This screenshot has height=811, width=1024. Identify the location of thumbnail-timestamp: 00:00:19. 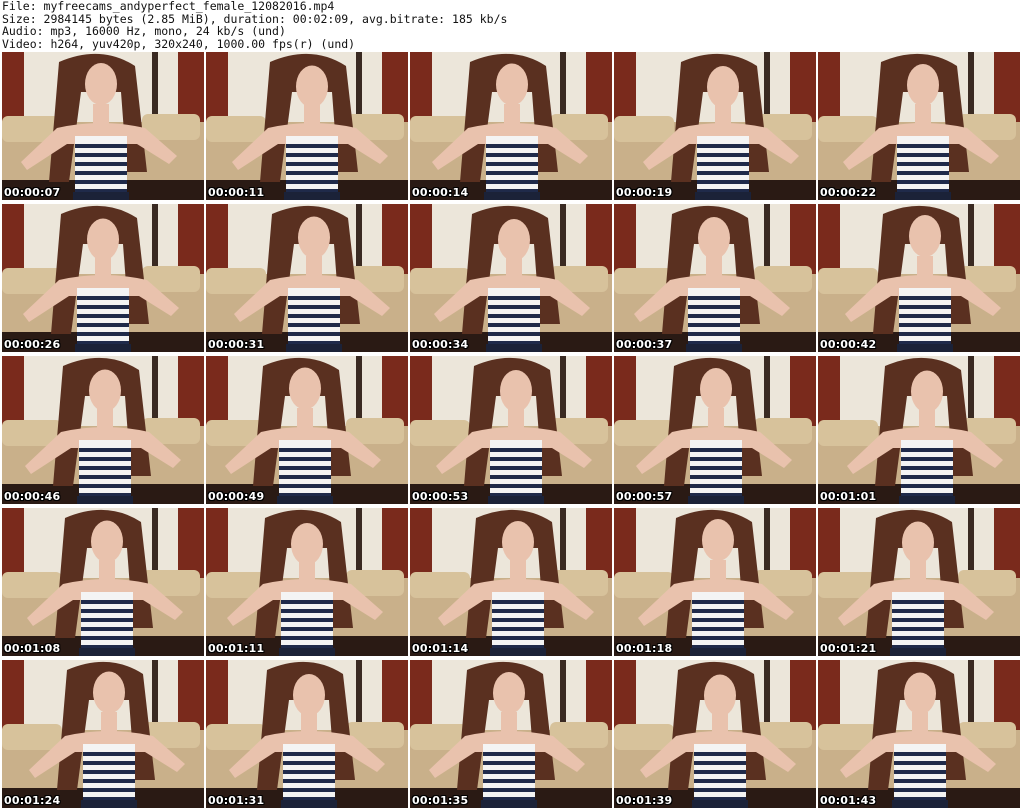
(644, 192).